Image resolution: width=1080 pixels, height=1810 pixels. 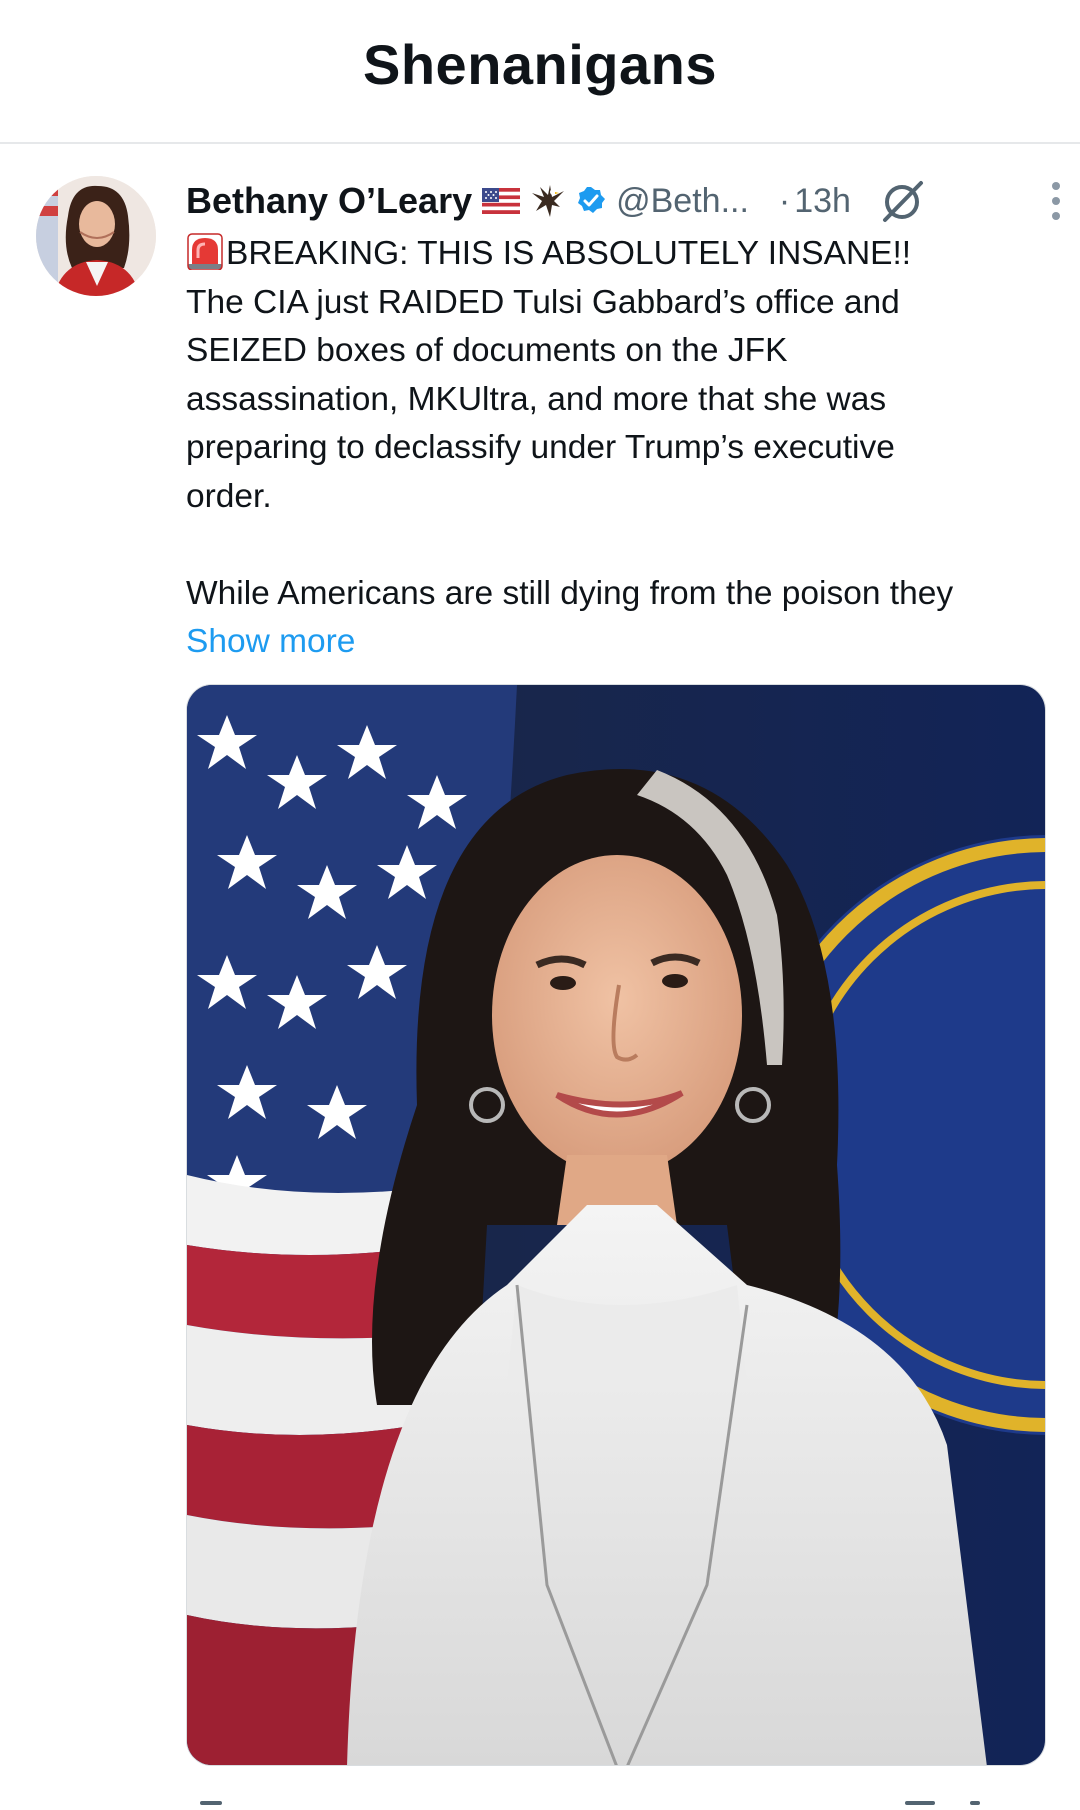 I want to click on verified-badge-icon, so click(x=591, y=201).